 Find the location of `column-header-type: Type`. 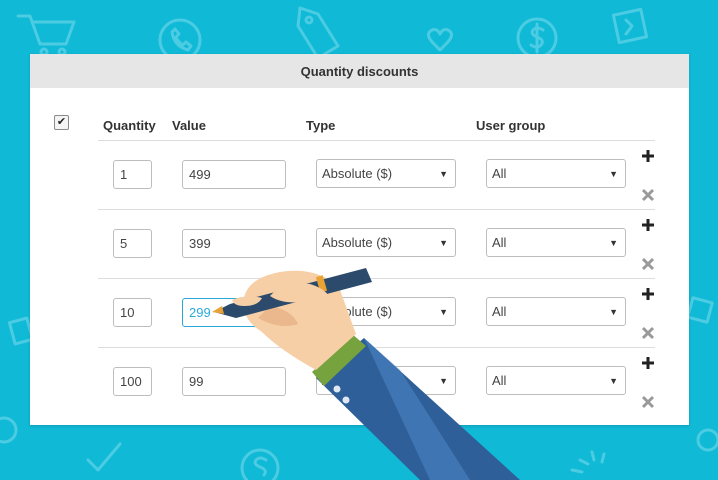

column-header-type: Type is located at coordinates (321, 125).